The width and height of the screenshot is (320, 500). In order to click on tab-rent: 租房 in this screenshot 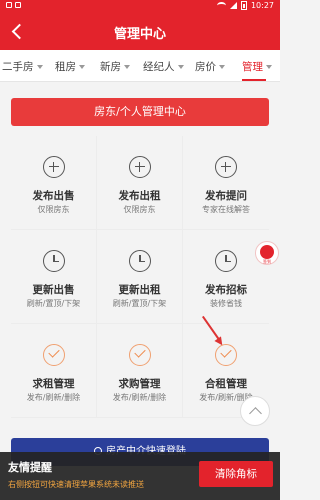, I will do `click(70, 66)`.